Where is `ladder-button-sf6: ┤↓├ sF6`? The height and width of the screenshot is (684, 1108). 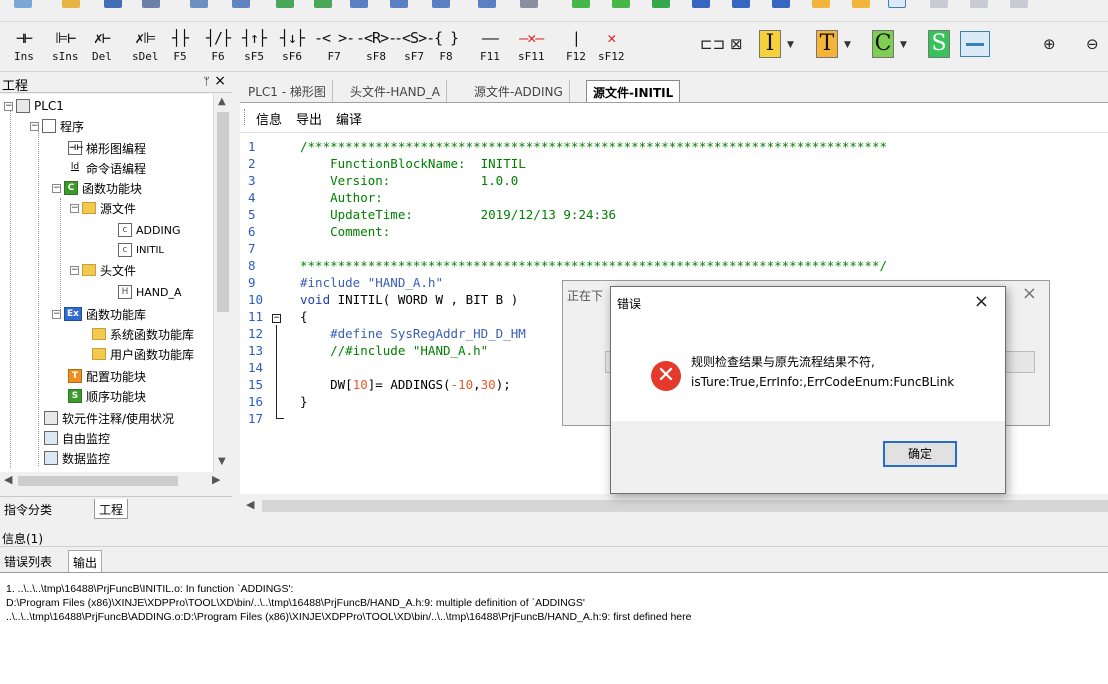 ladder-button-sf6: ┤↓├ sF6 is located at coordinates (292, 47).